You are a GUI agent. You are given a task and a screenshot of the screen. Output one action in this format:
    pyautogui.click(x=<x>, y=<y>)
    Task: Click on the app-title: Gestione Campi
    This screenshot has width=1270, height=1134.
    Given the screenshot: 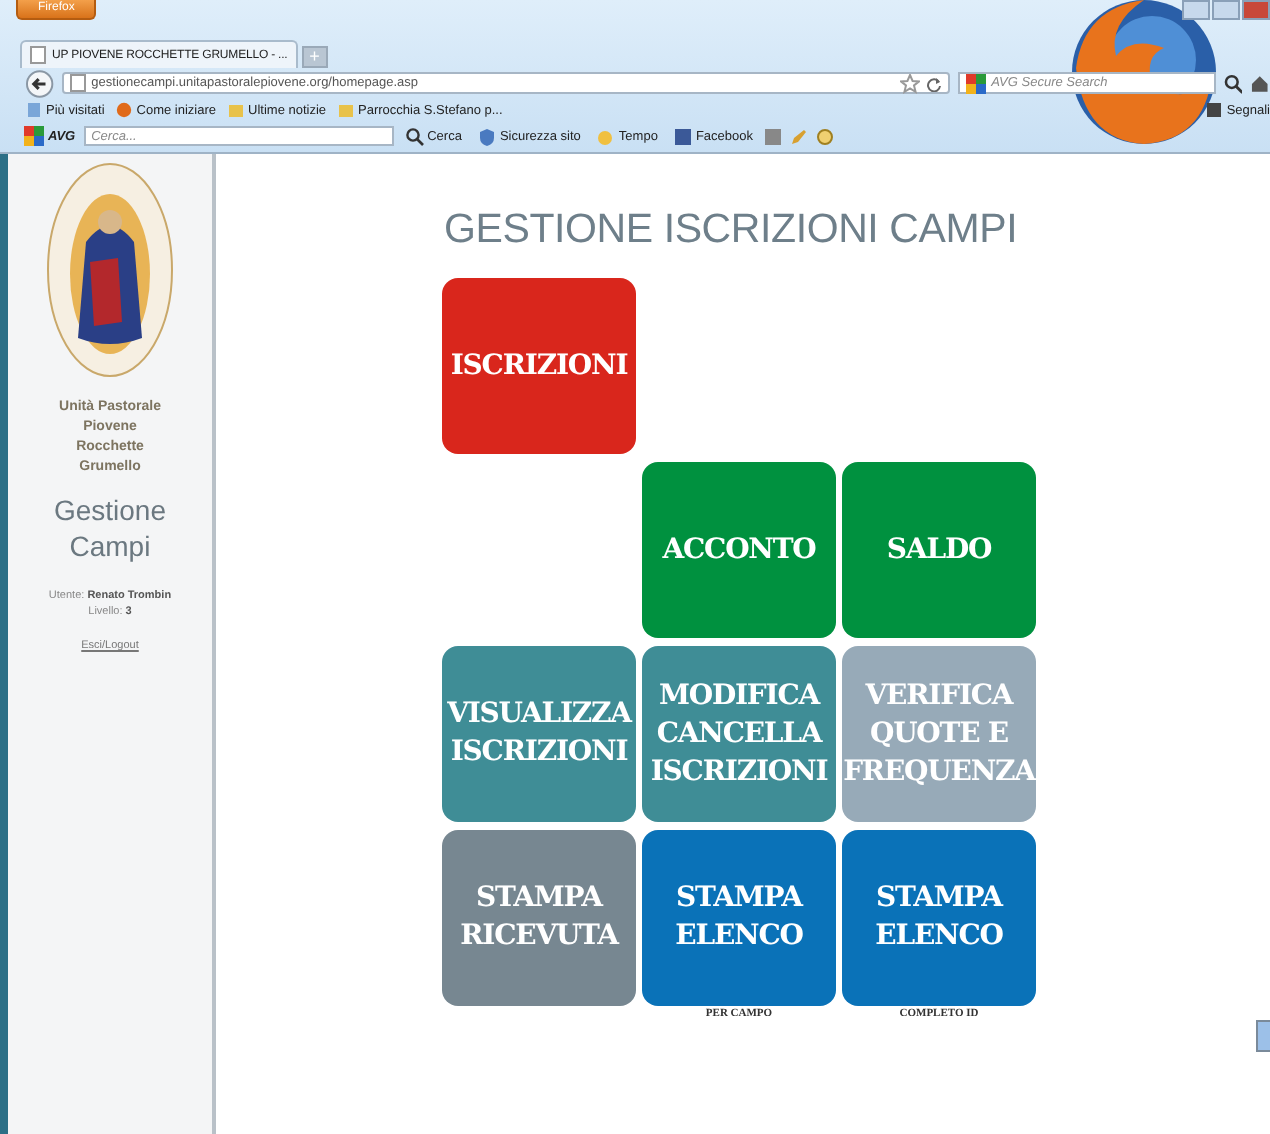 What is the action you would take?
    pyautogui.click(x=110, y=528)
    